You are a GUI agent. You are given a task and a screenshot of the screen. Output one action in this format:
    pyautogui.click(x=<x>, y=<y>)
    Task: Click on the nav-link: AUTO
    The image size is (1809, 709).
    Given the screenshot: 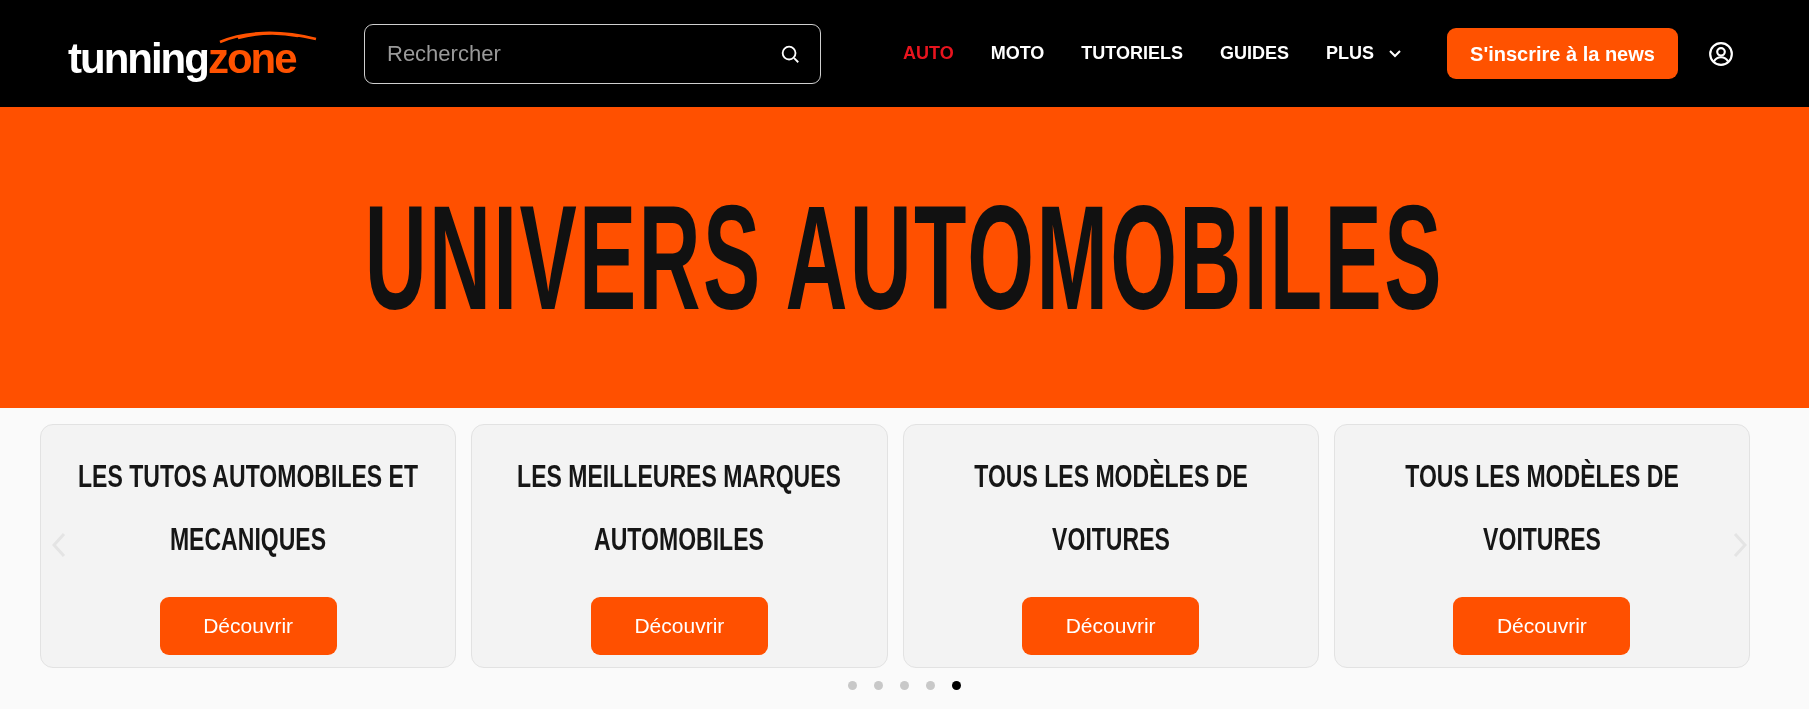 What is the action you would take?
    pyautogui.click(x=928, y=53)
    